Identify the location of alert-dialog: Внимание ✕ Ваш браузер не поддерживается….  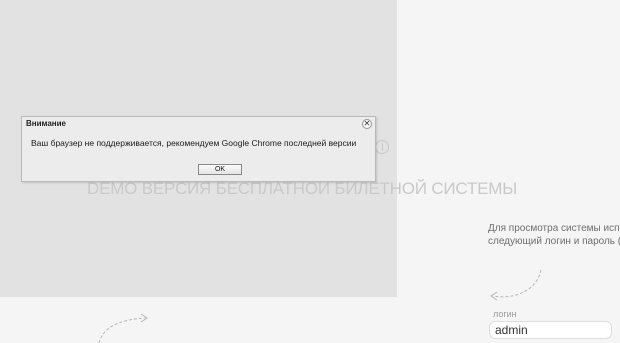
(198, 149).